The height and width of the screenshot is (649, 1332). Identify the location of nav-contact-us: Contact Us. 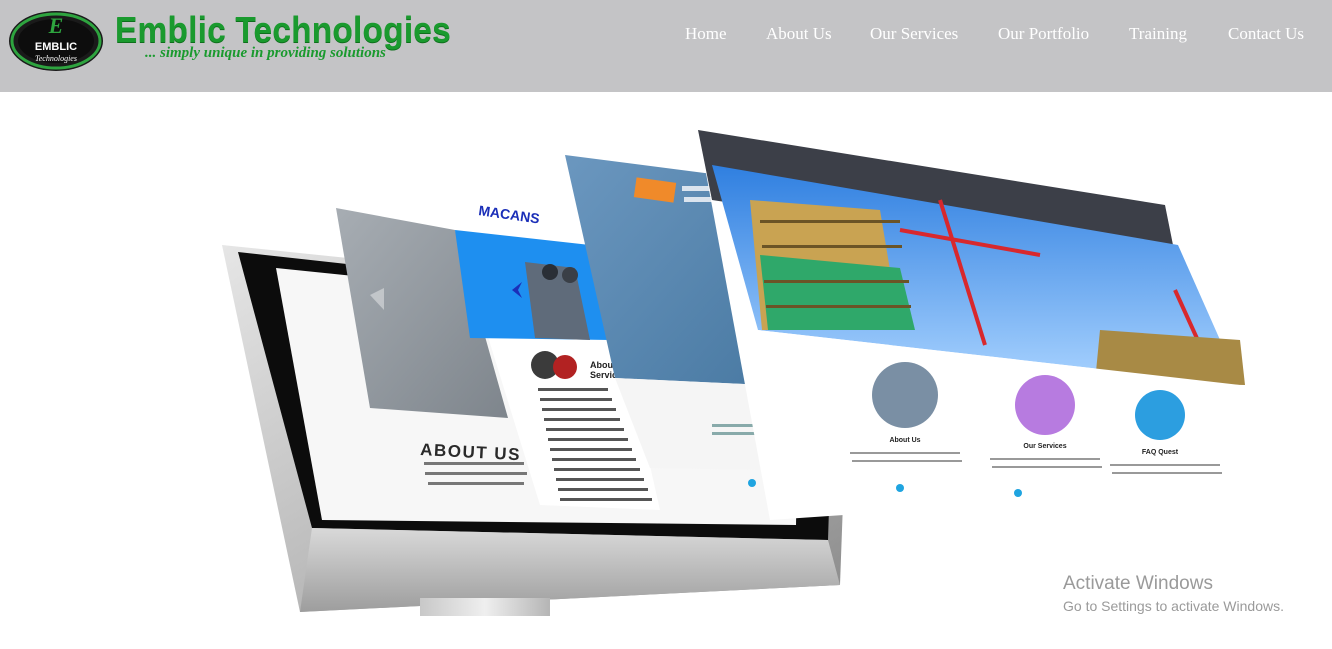
(1266, 34).